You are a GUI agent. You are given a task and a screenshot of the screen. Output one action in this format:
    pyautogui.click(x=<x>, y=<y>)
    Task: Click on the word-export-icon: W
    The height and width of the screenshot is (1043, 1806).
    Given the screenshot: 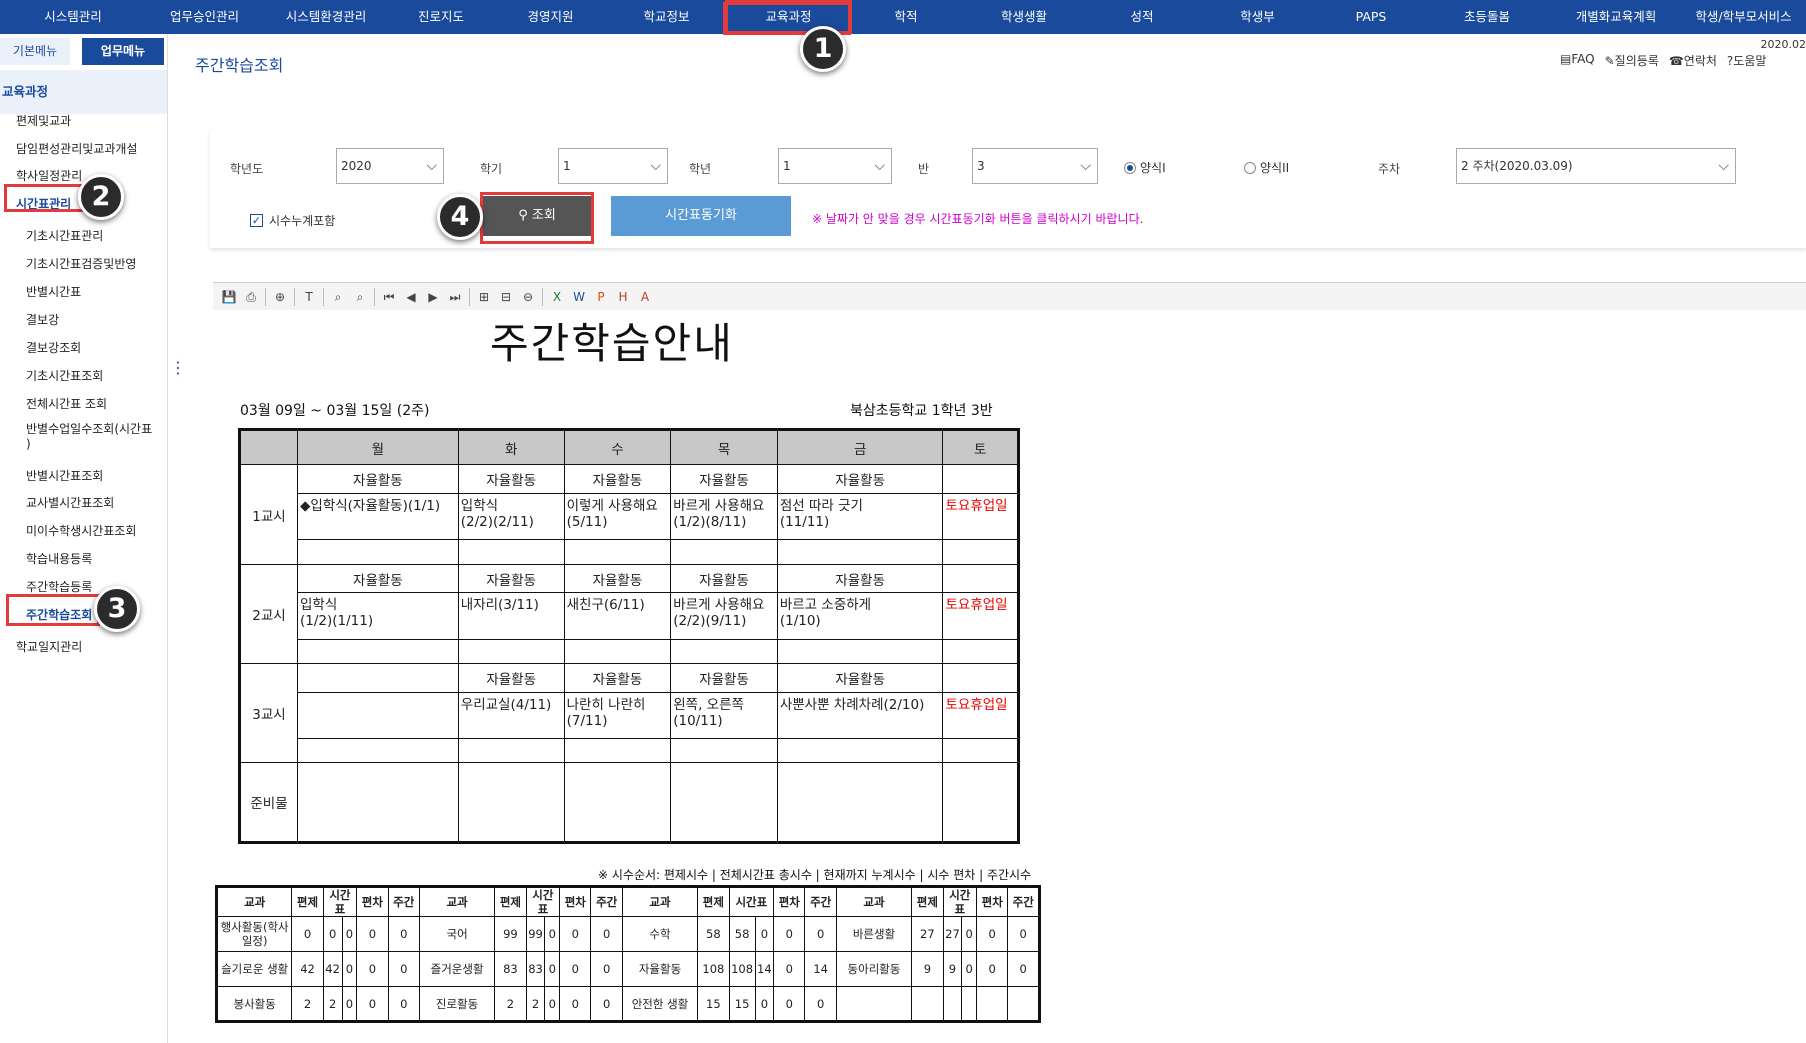 What is the action you would take?
    pyautogui.click(x=579, y=297)
    